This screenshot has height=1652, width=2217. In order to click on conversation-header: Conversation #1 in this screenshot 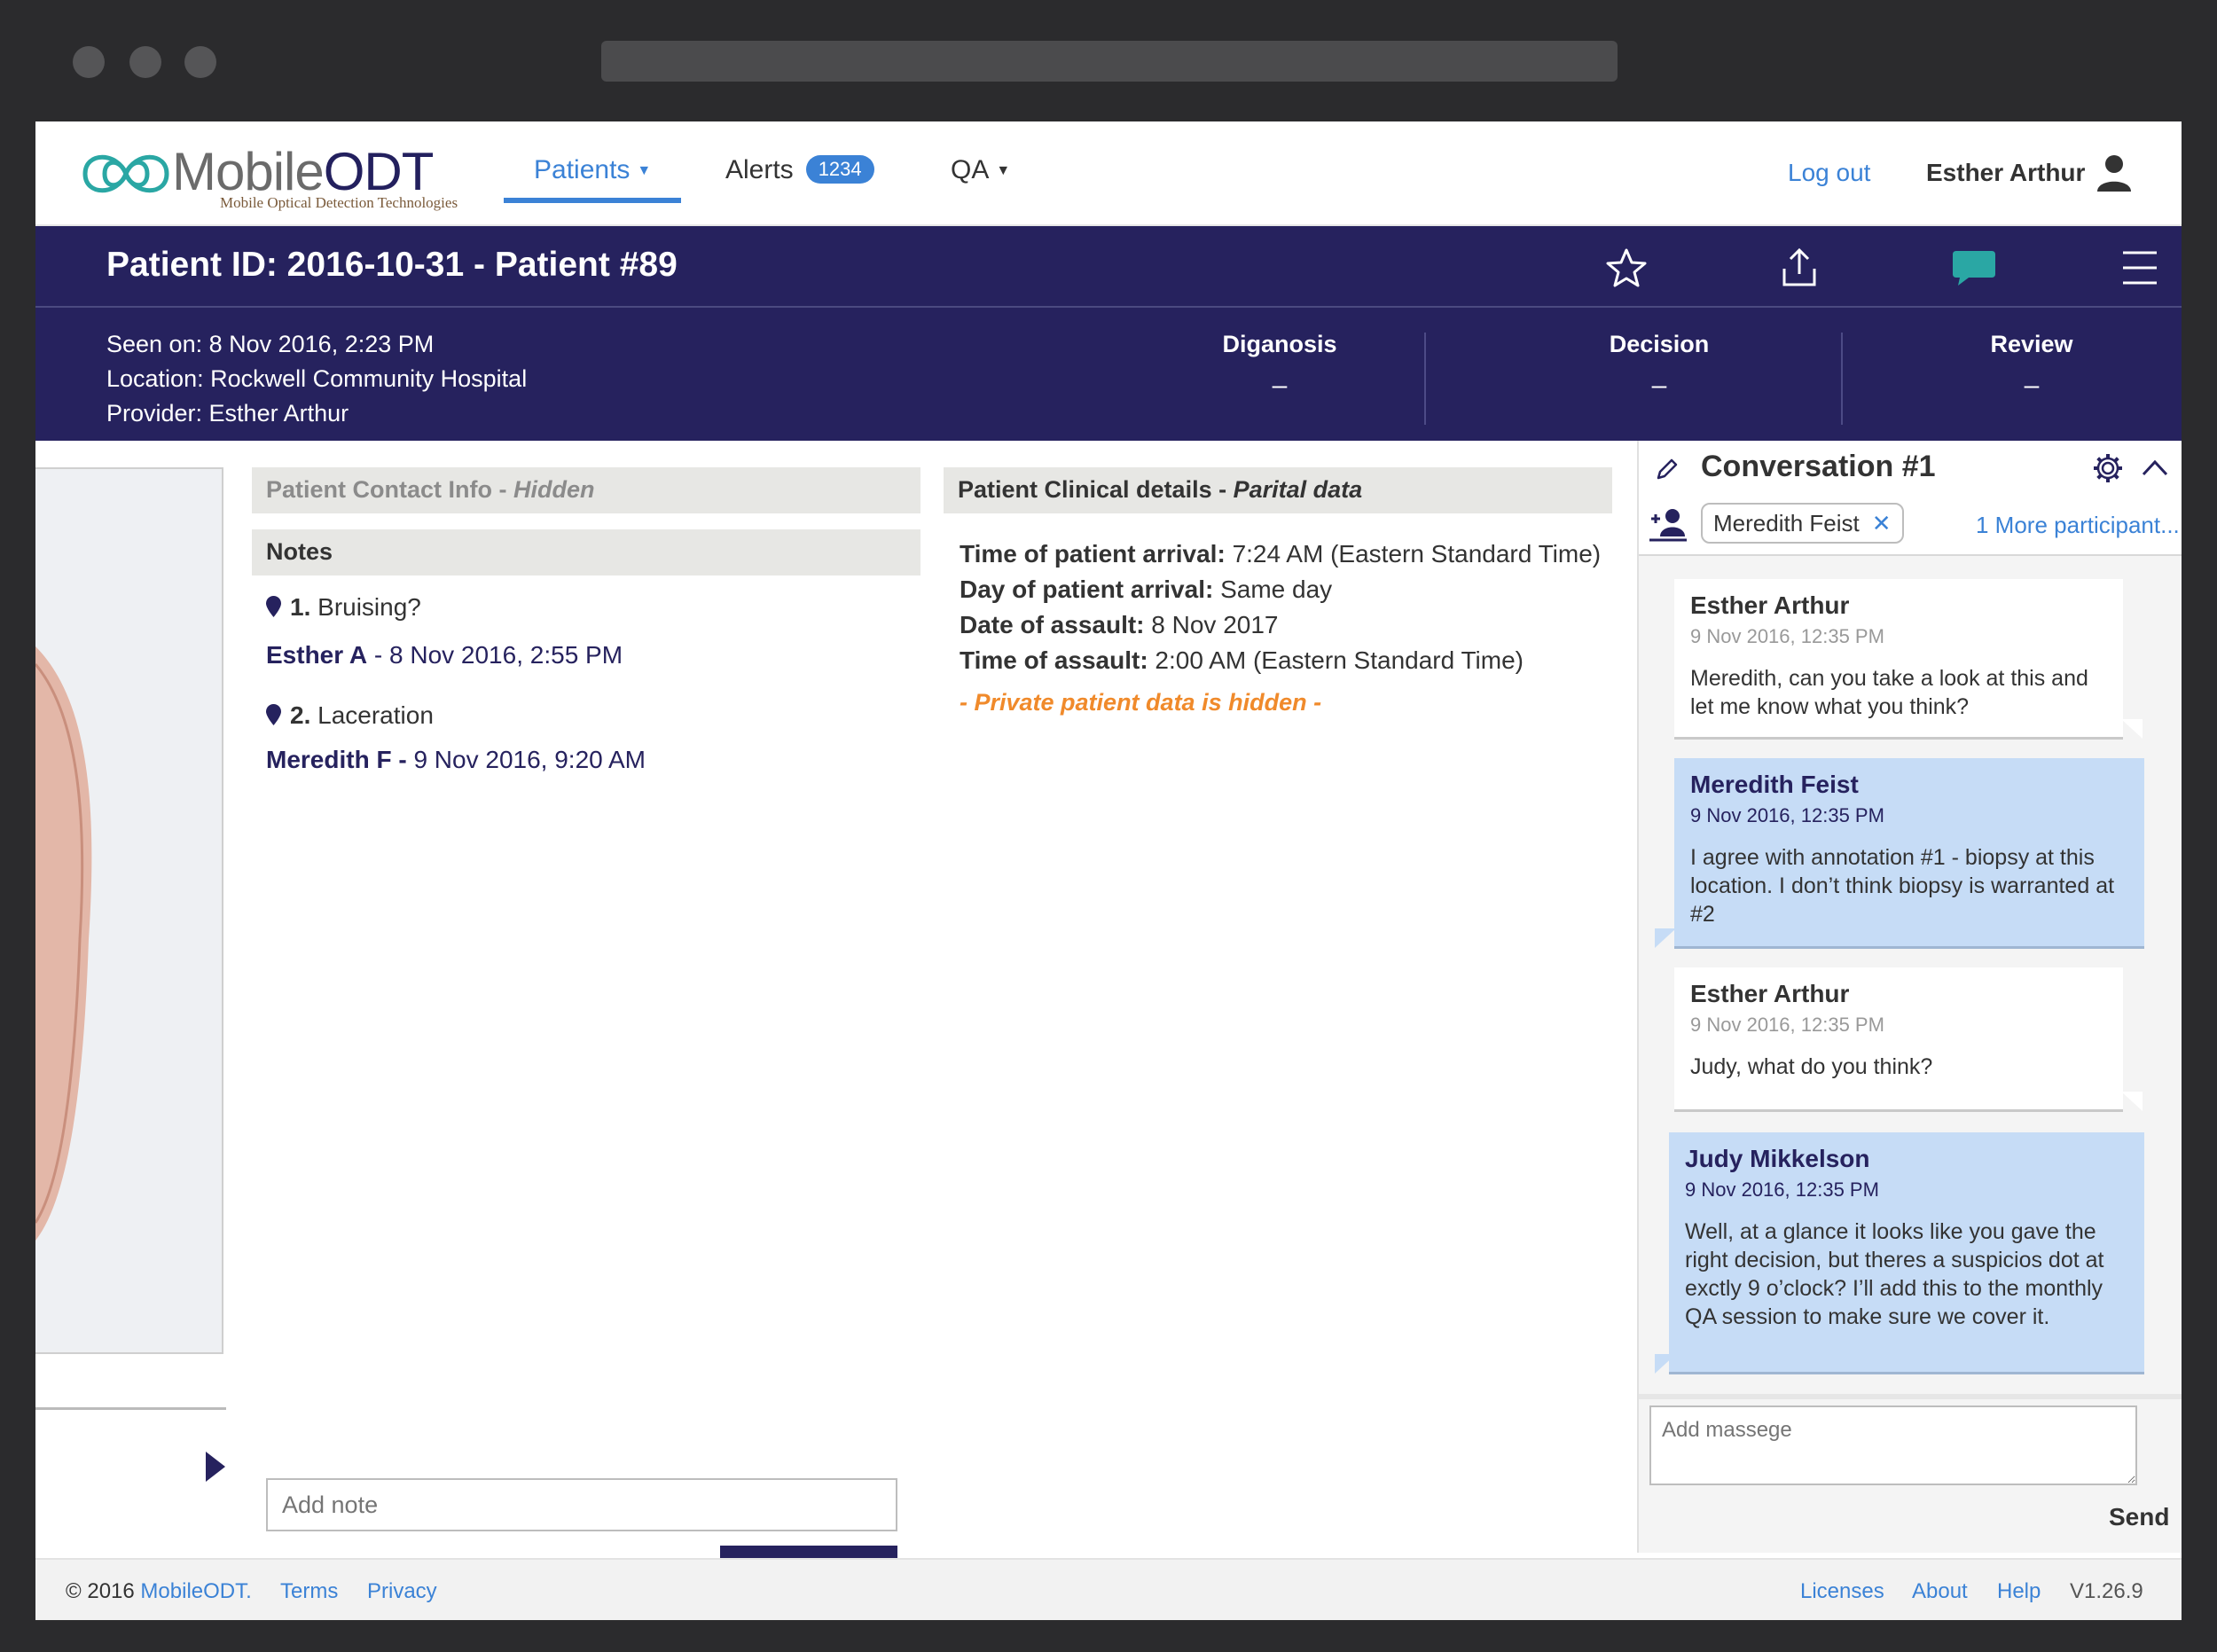, I will do `click(1910, 466)`.